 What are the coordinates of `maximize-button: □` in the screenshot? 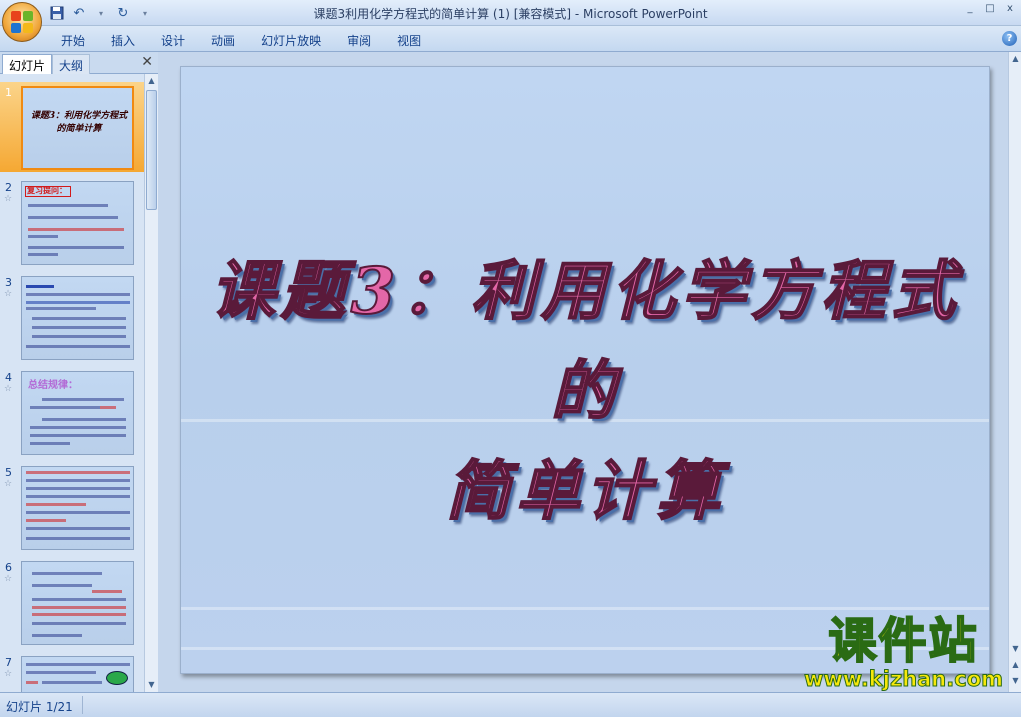 It's located at (990, 9).